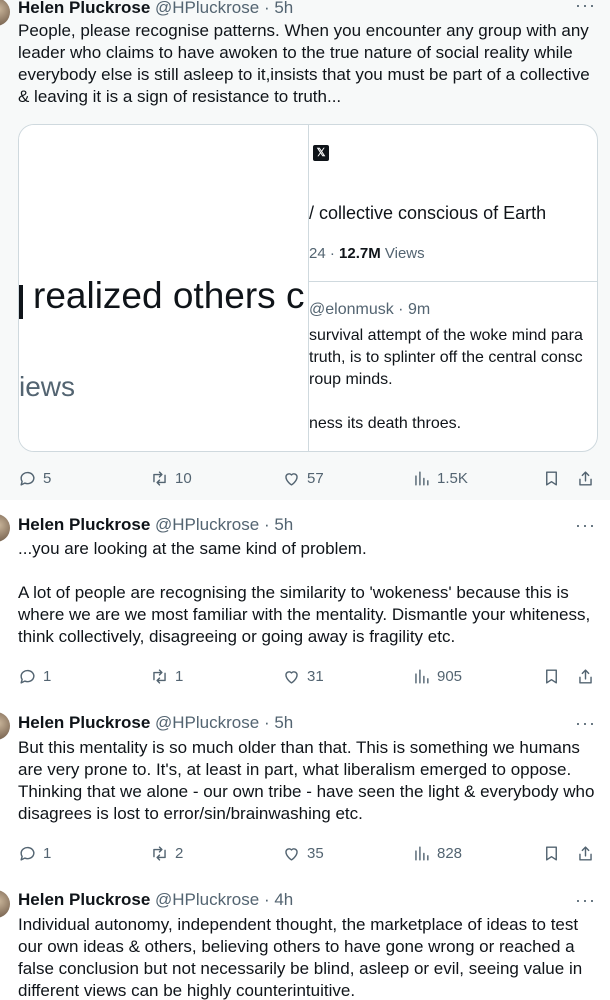 This screenshot has height=1000, width=610. I want to click on reply-button: 5, so click(34, 478).